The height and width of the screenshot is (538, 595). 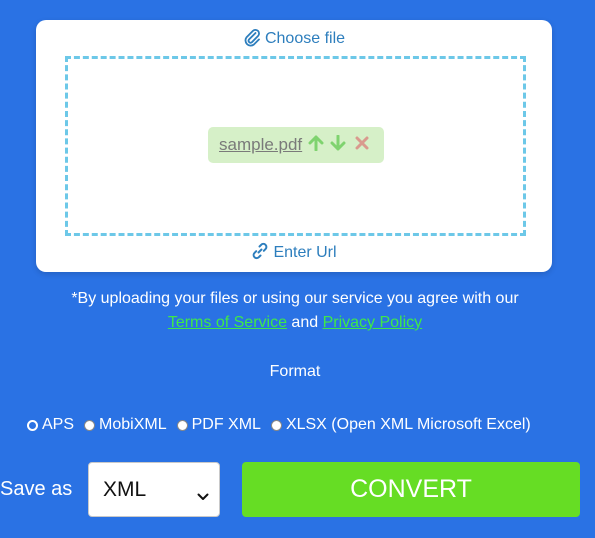 I want to click on format-option-label: PDF XML, so click(x=226, y=424).